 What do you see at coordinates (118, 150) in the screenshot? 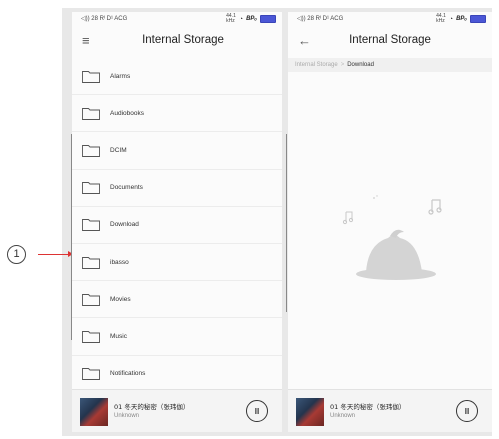
I see `folder-name: DCIM` at bounding box center [118, 150].